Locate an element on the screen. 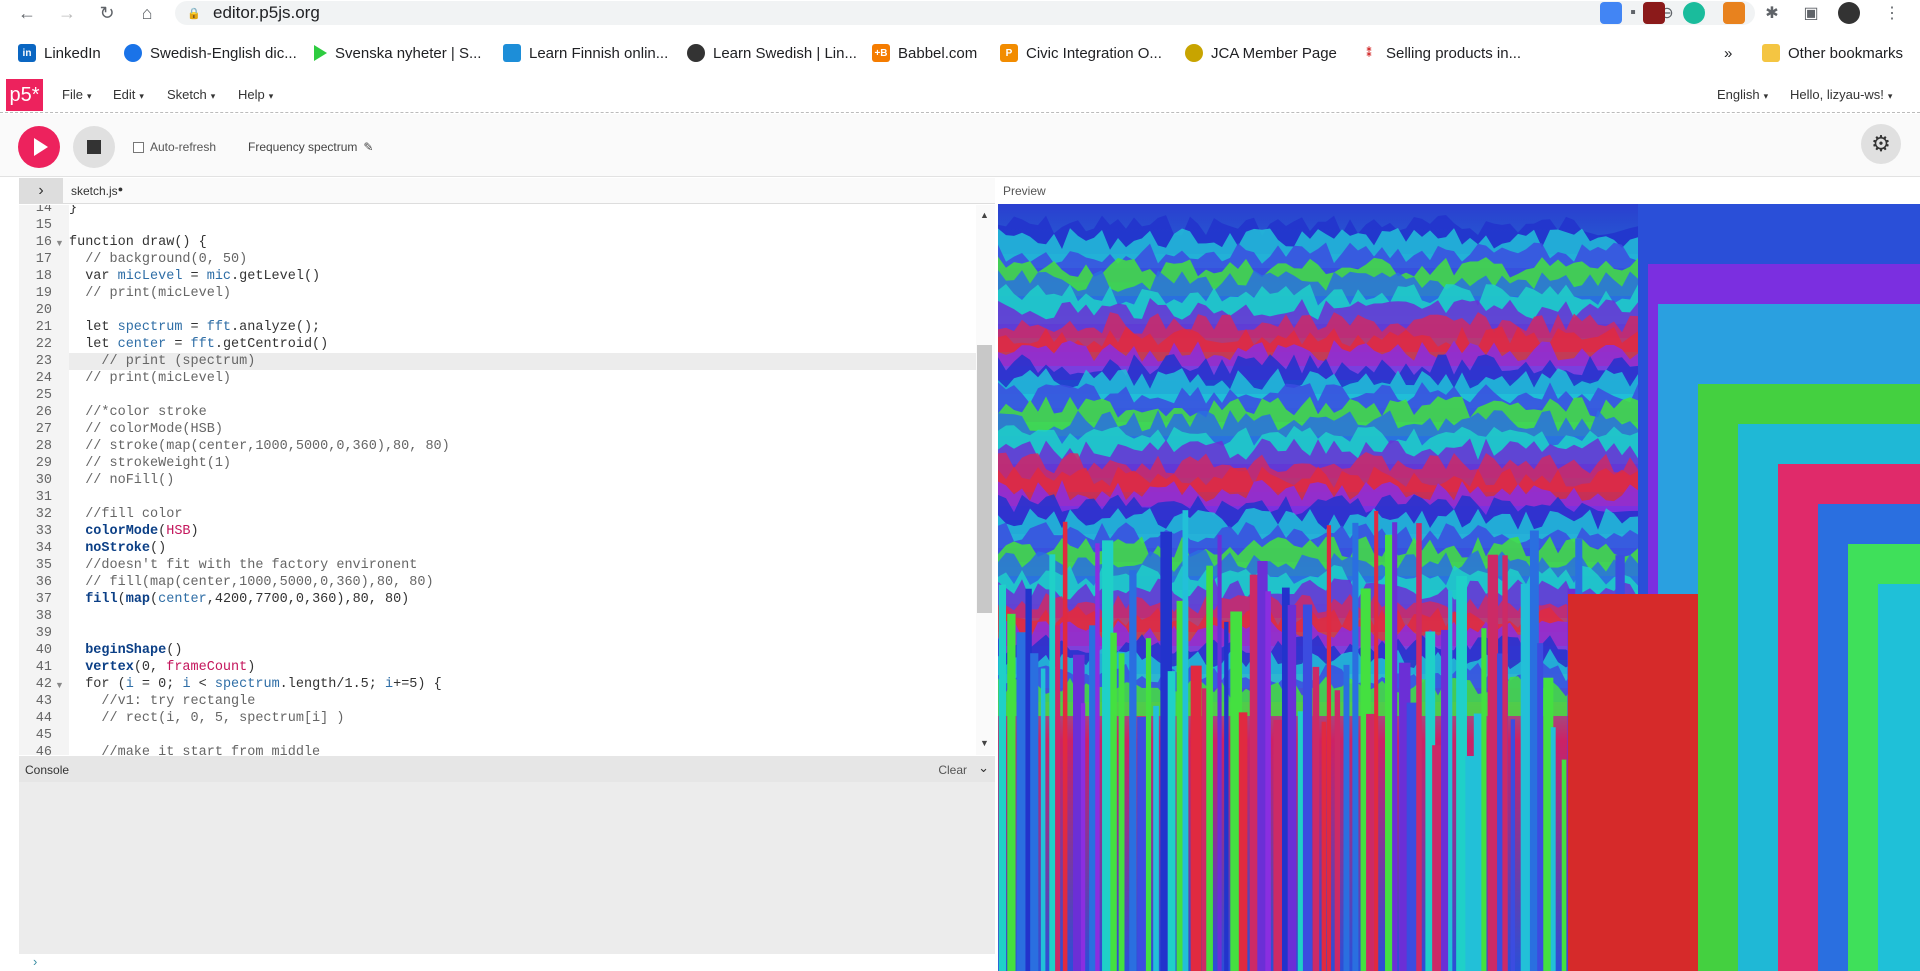  dictionary-icon is located at coordinates (133, 53).